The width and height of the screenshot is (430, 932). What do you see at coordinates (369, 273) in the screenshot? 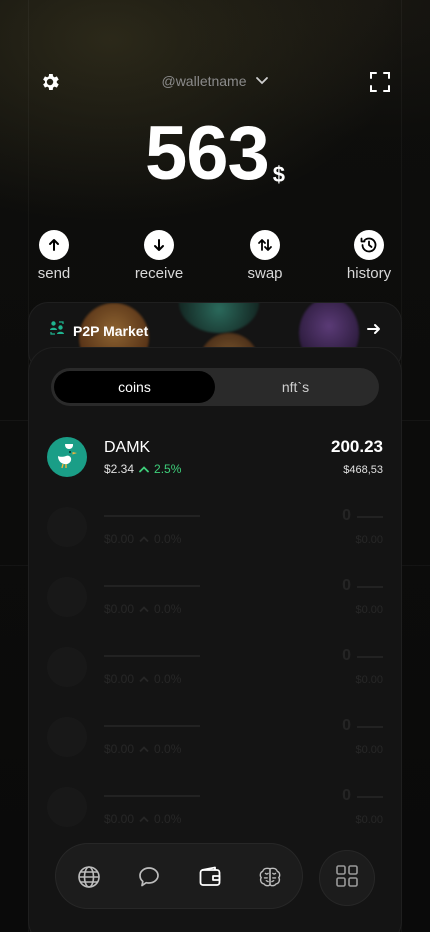
I see `history-label: history` at bounding box center [369, 273].